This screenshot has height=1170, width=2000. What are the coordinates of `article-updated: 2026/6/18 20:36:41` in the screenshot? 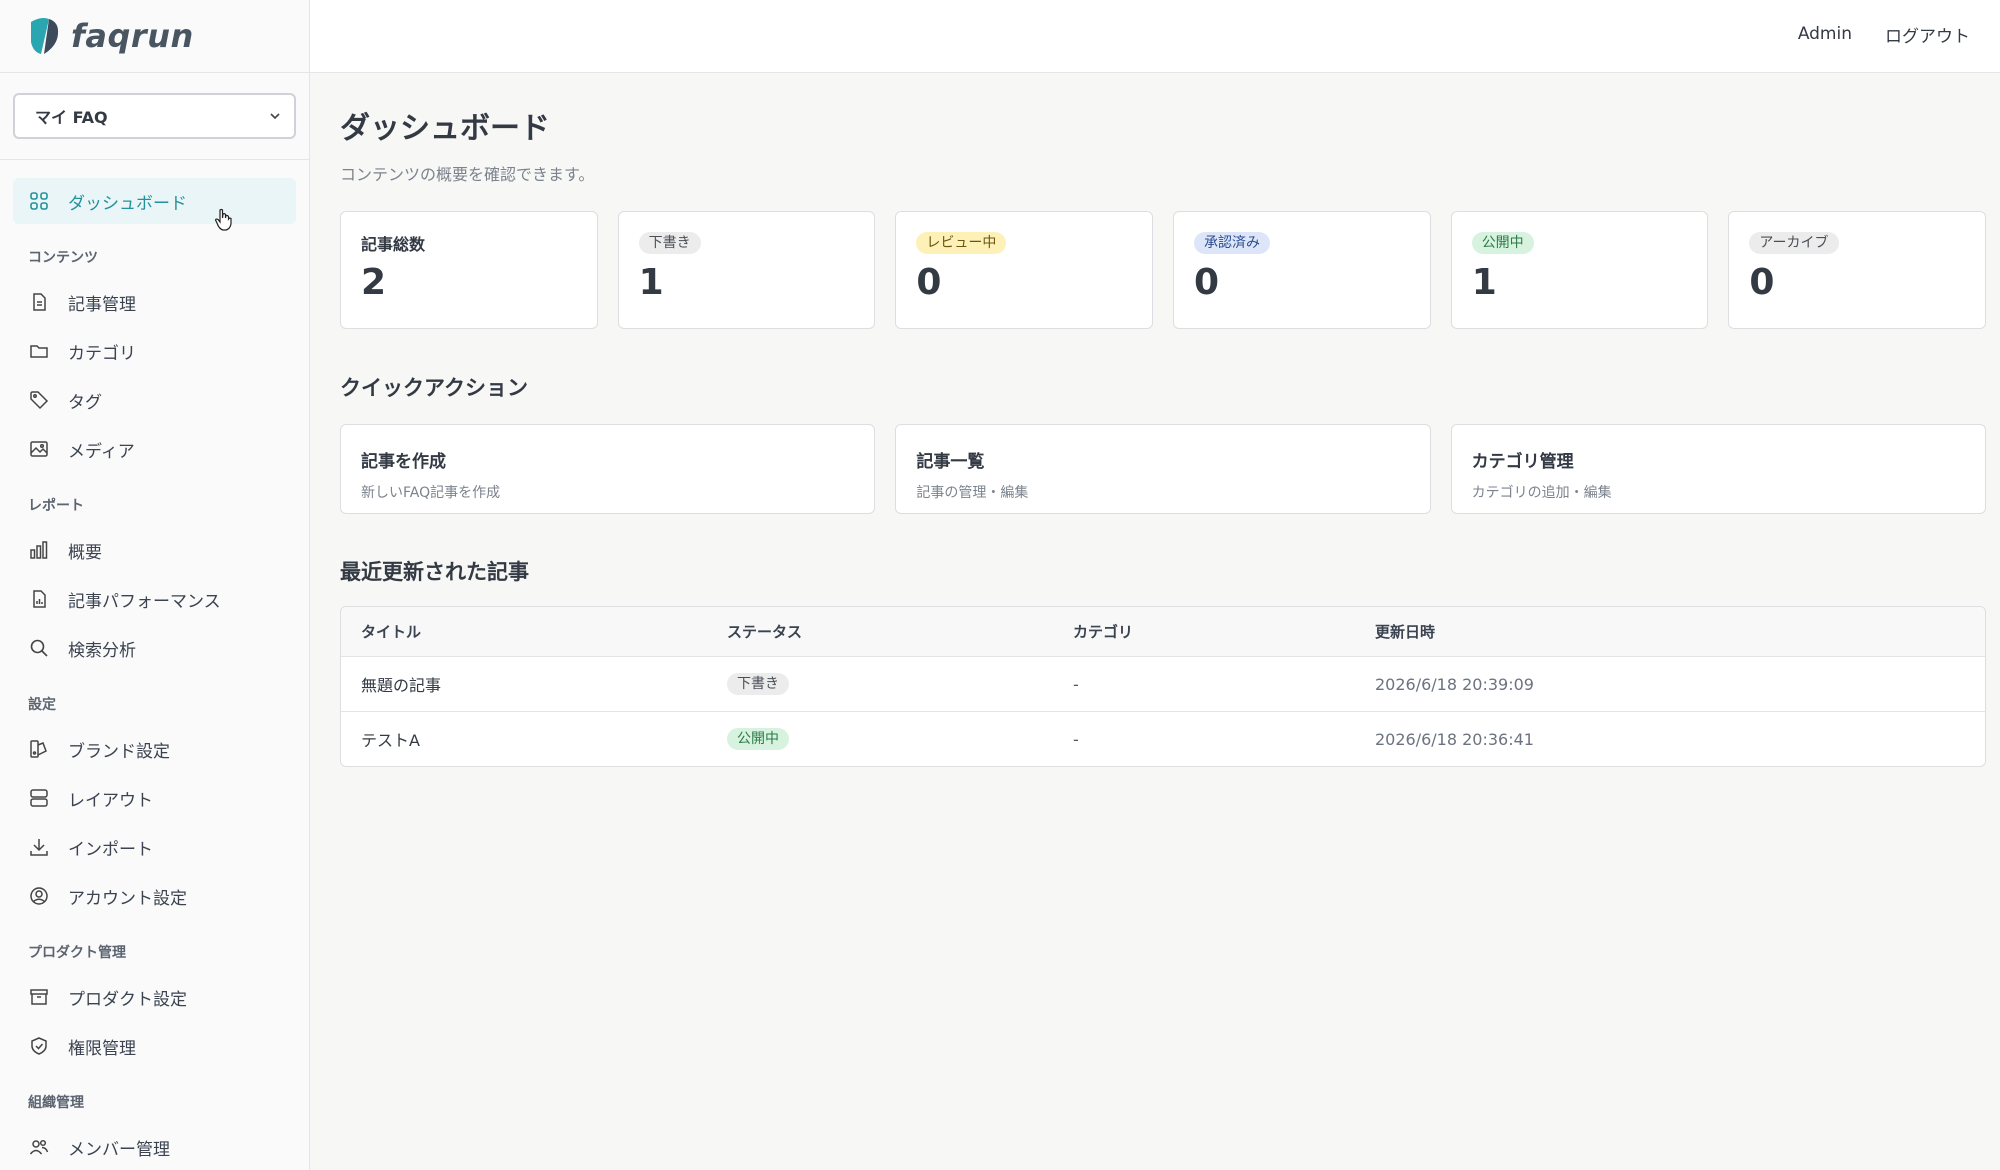 It's located at (1454, 739).